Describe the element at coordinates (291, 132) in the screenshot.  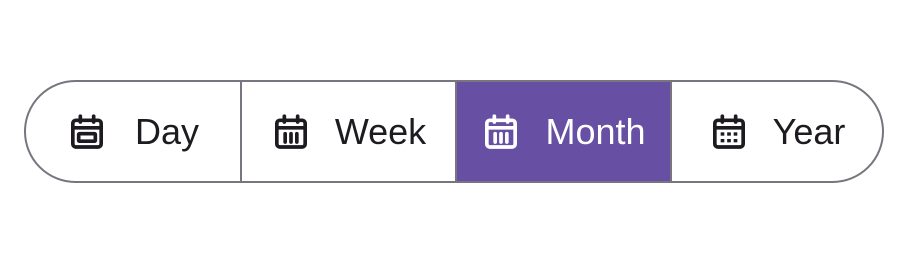
I see `calendar-week-icon` at that location.